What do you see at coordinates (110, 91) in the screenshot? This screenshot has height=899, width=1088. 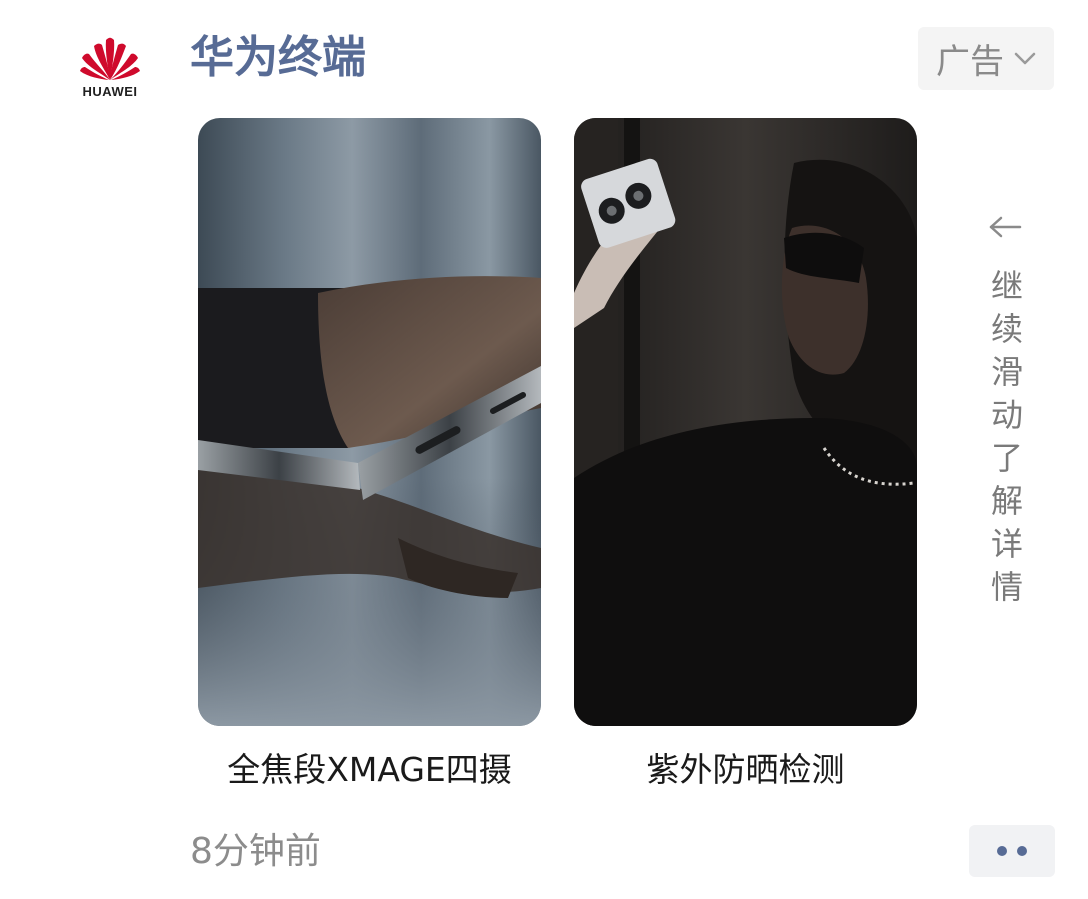 I see `logo-wordmark: HUAWEI` at bounding box center [110, 91].